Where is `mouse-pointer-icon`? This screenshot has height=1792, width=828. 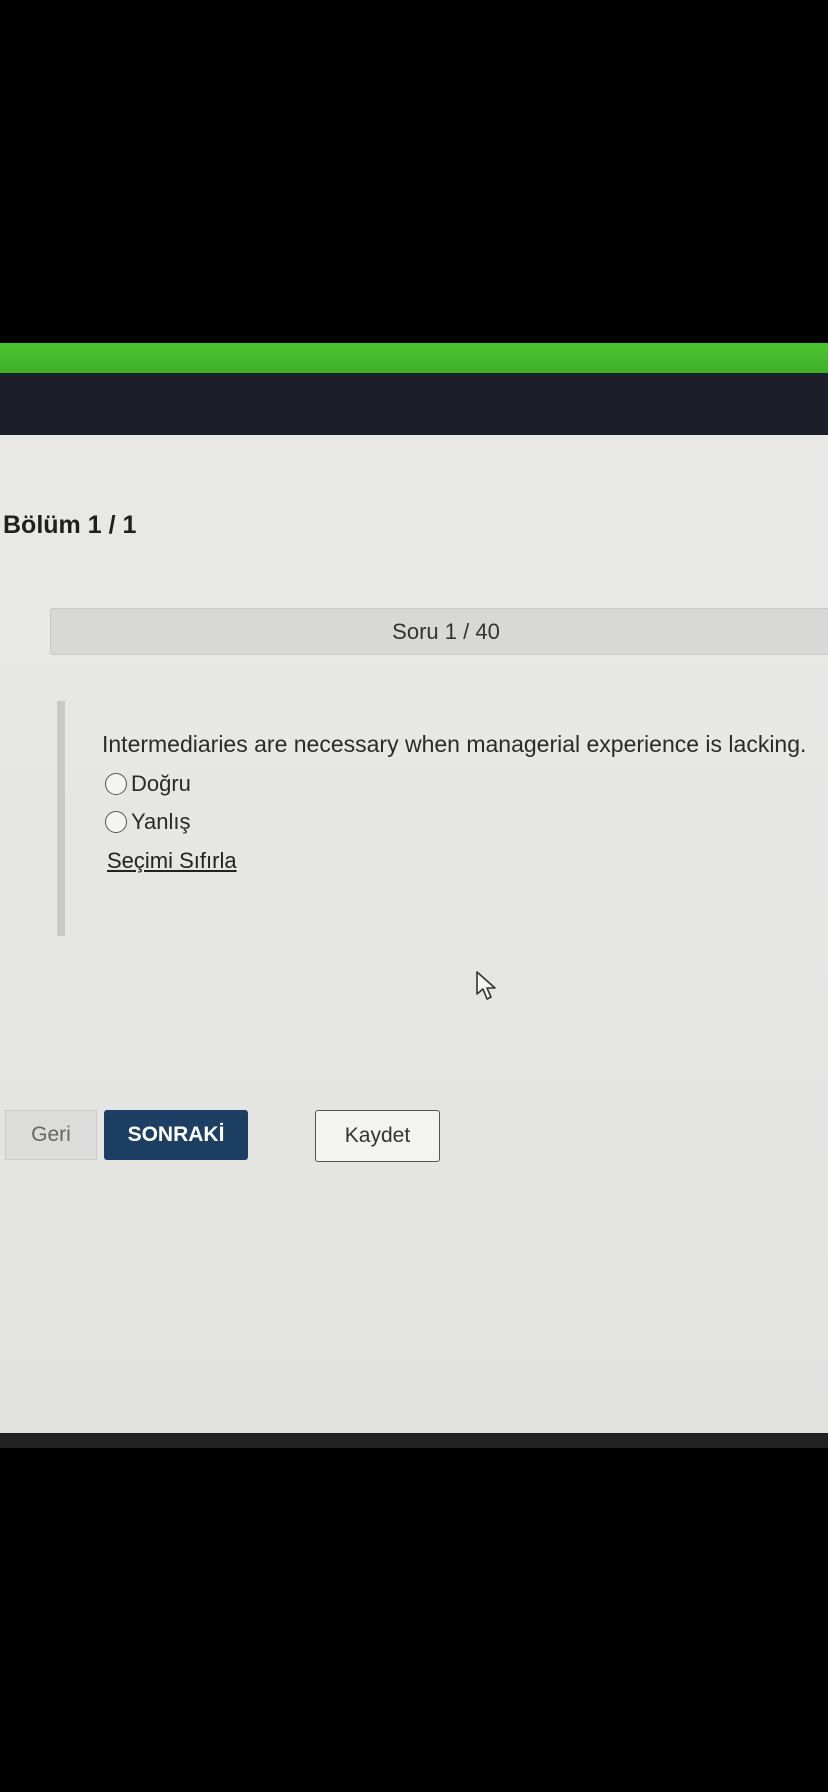 mouse-pointer-icon is located at coordinates (486, 985).